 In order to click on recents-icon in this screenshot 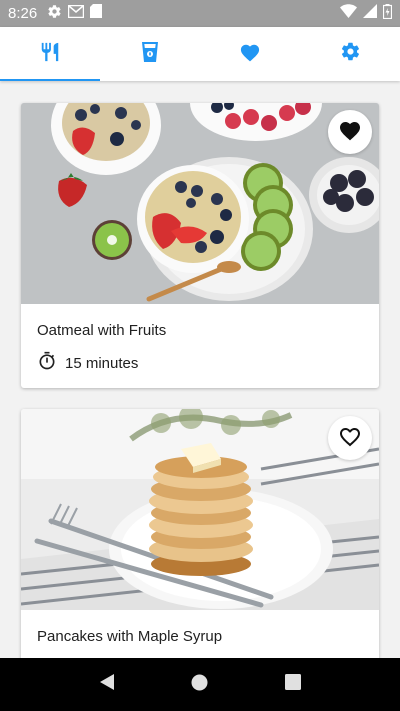, I will do `click(293, 684)`.